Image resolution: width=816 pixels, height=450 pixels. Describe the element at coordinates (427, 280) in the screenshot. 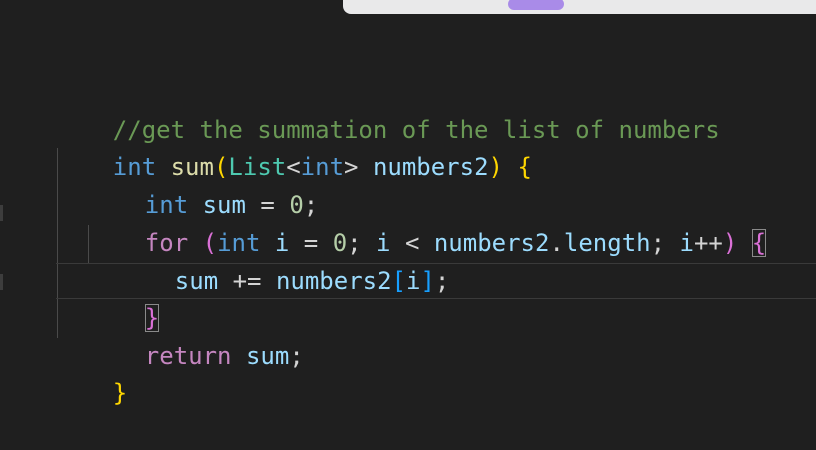

I see `bracket-close: ]` at that location.